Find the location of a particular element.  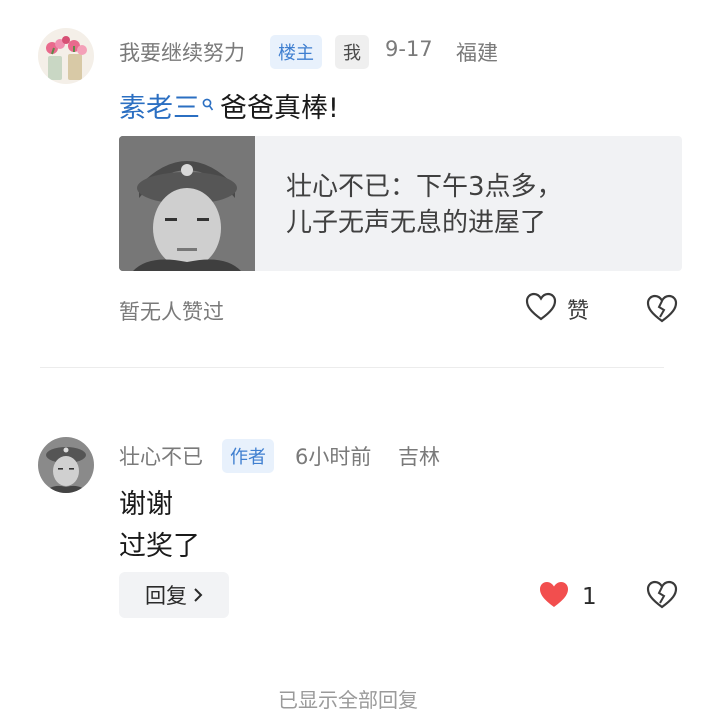

comment-text-line-1: 谢谢 is located at coordinates (146, 504).